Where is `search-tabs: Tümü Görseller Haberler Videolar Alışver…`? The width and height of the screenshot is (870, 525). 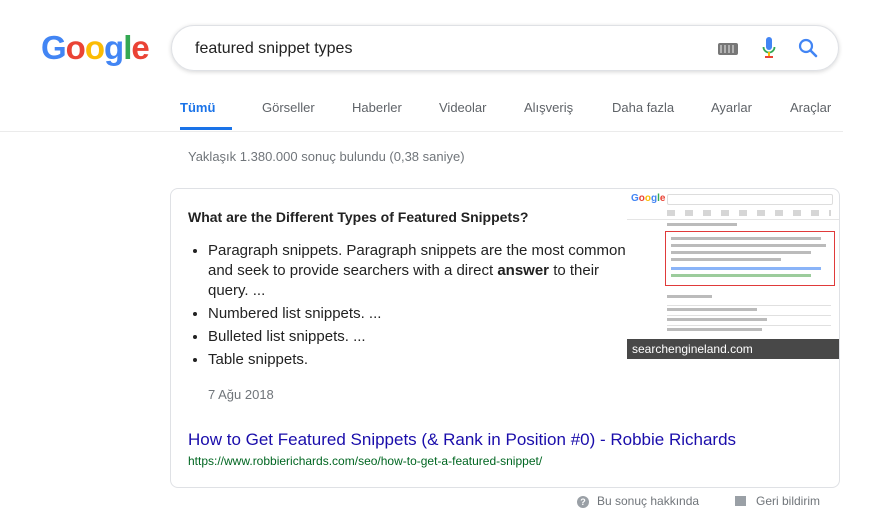 search-tabs: Tümü Görseller Haberler Videolar Alışver… is located at coordinates (435, 115).